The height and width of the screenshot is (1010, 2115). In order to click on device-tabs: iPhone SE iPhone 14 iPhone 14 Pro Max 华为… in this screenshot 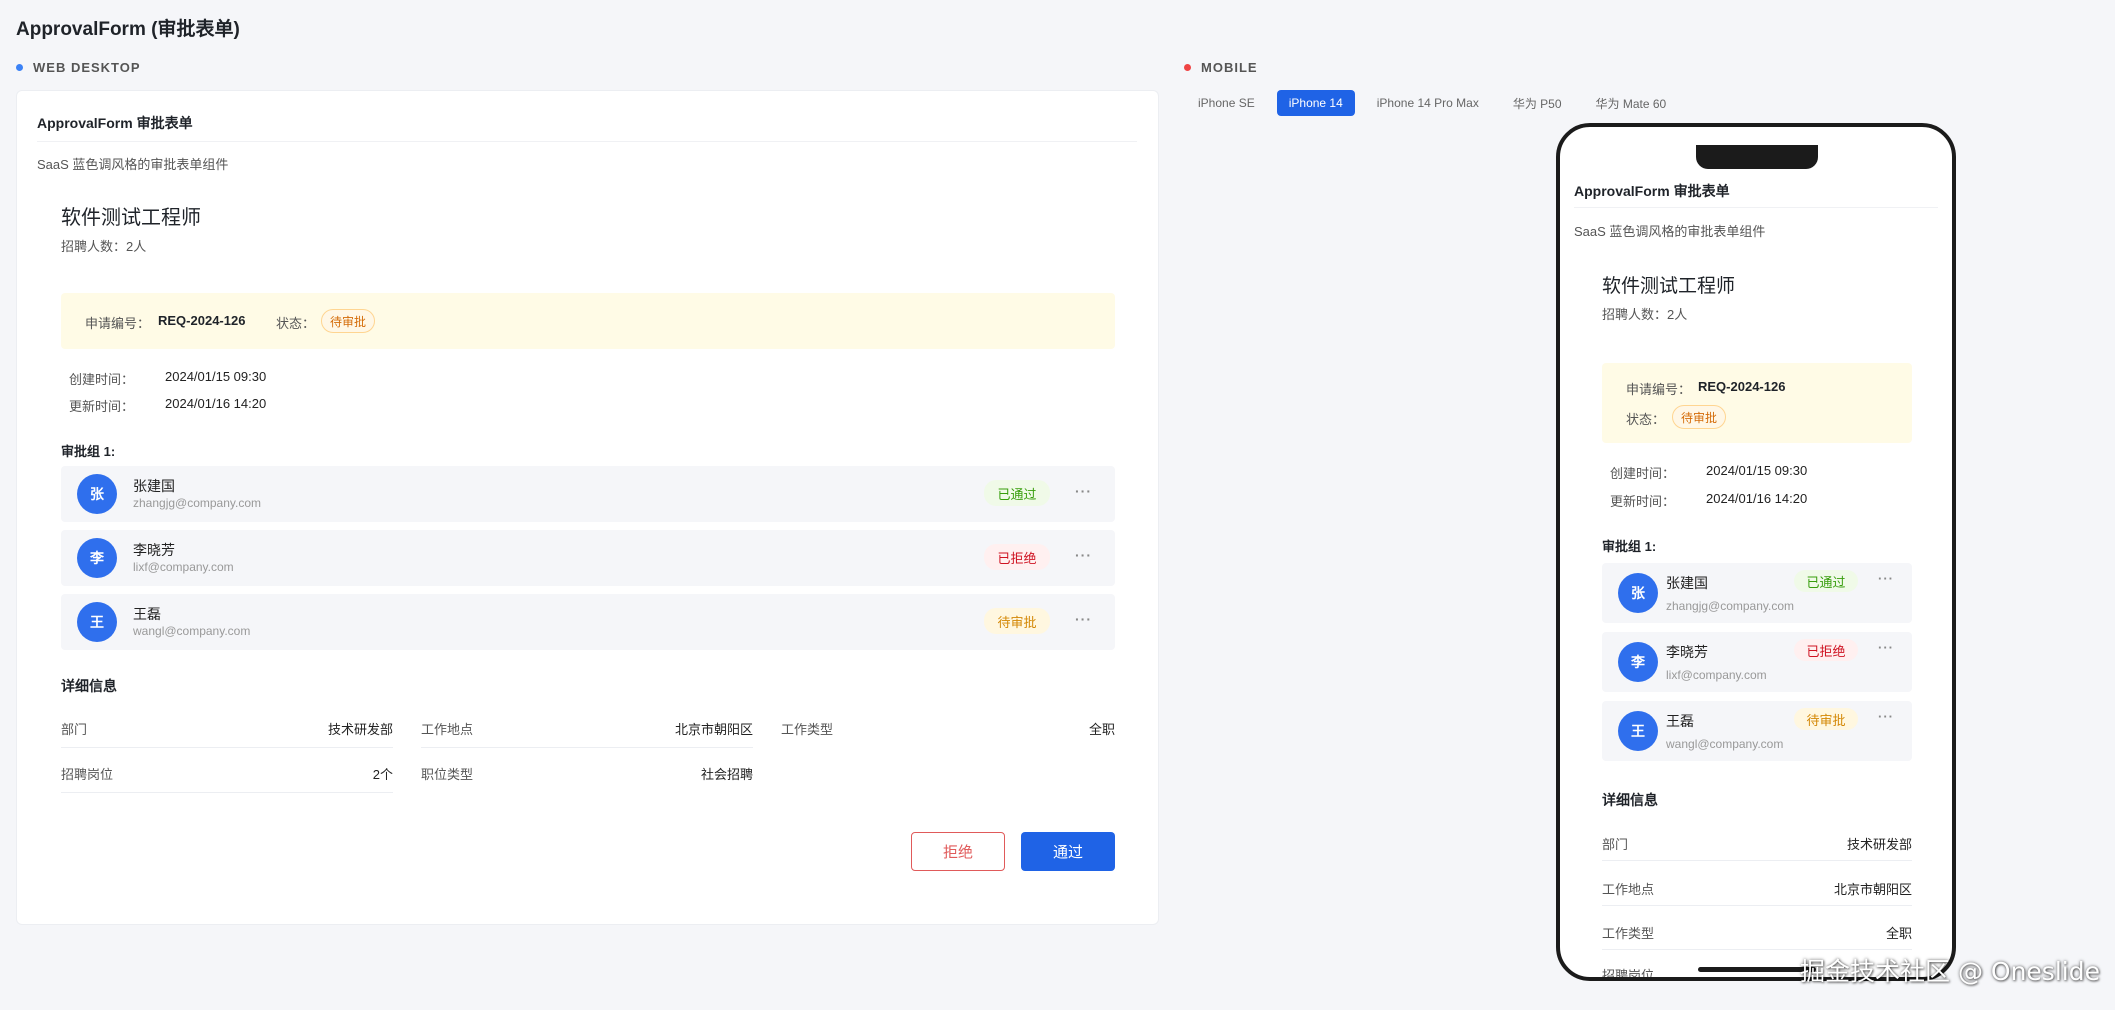, I will do `click(1432, 103)`.